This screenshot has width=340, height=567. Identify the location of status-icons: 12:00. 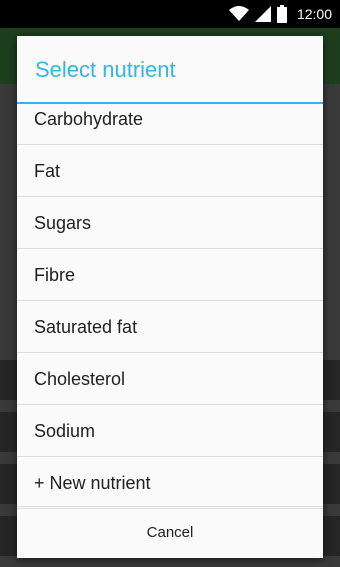
(280, 14).